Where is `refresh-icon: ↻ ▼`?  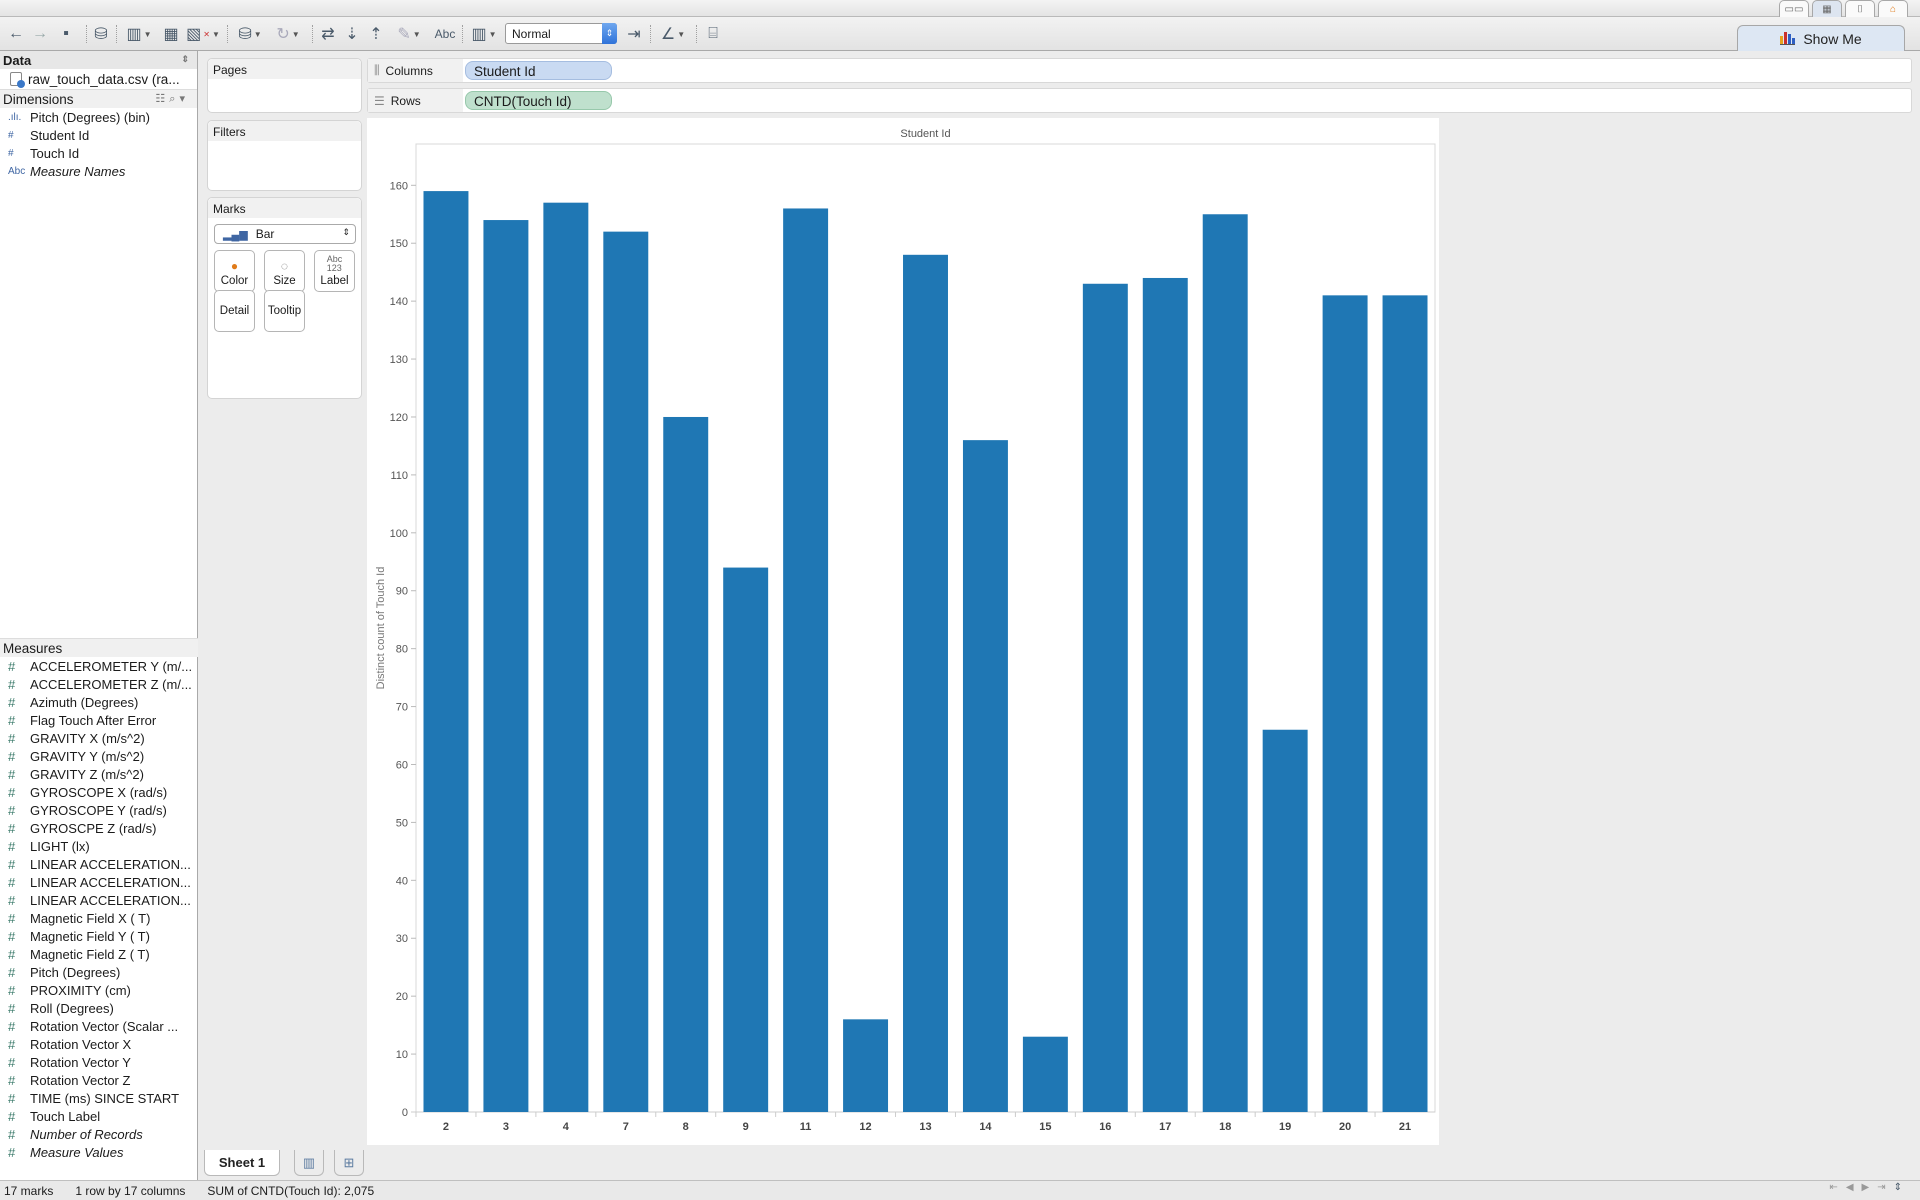
refresh-icon: ↻ ▼ is located at coordinates (288, 34).